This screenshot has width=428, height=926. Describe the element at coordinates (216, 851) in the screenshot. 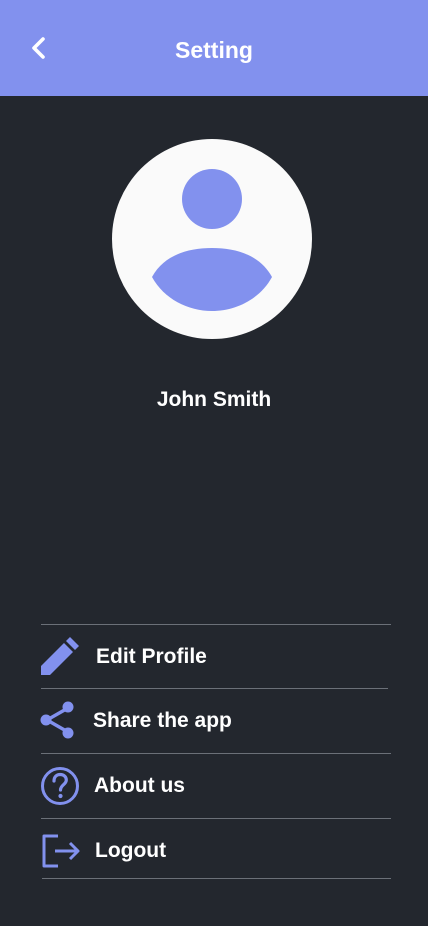

I see `menu-item-logout: Logout` at that location.